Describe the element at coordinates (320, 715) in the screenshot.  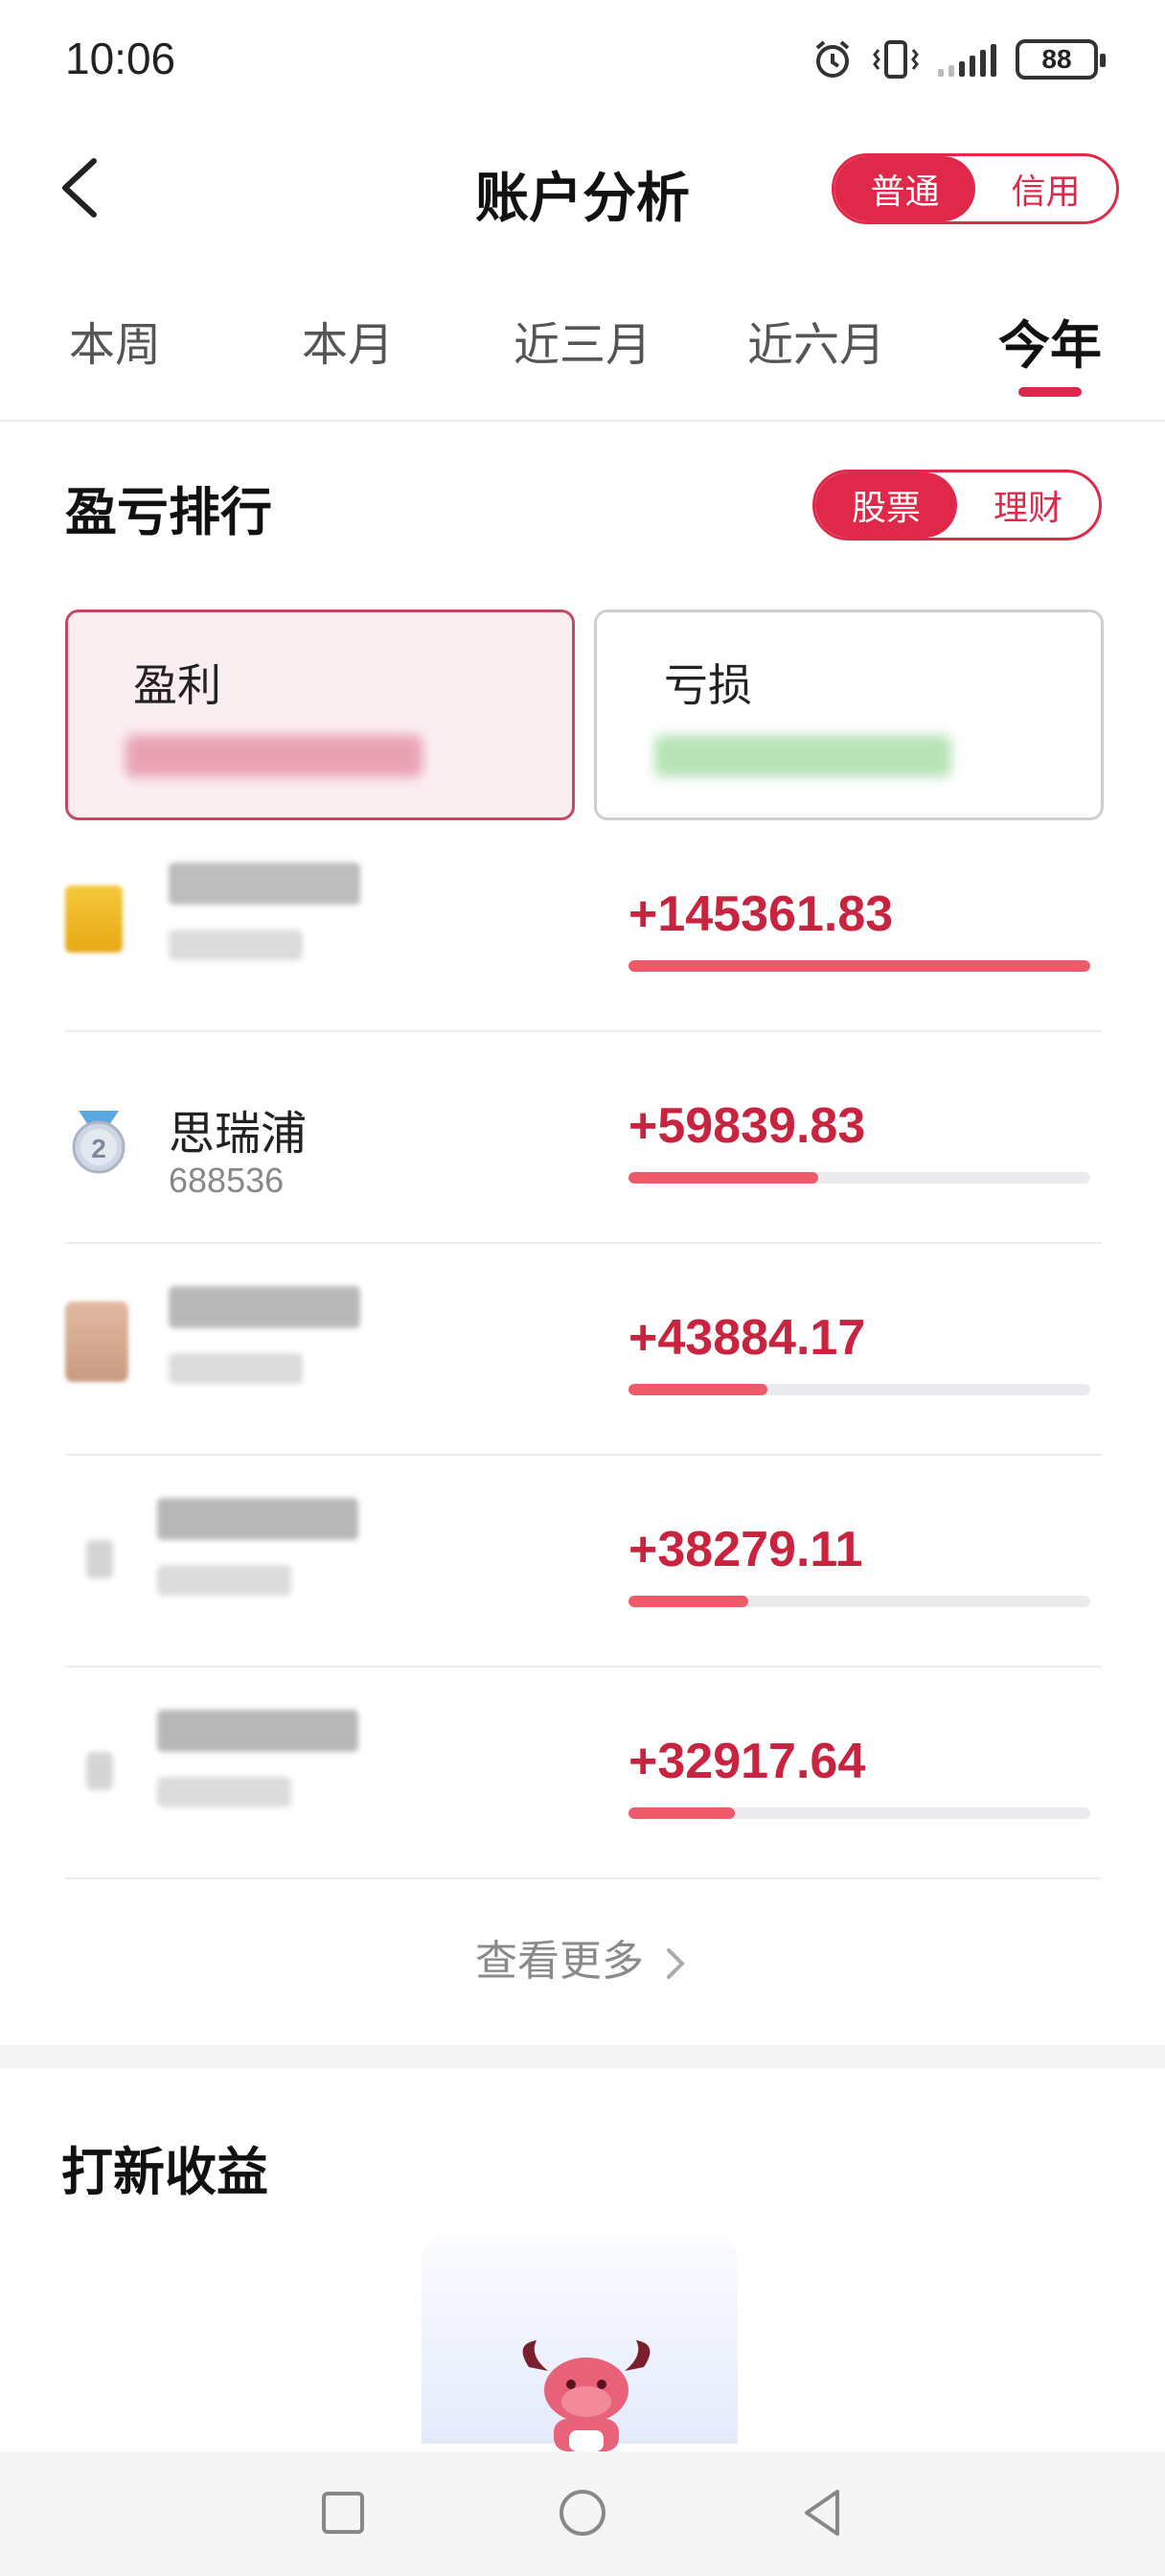
I see `profit-card: 盈利` at that location.